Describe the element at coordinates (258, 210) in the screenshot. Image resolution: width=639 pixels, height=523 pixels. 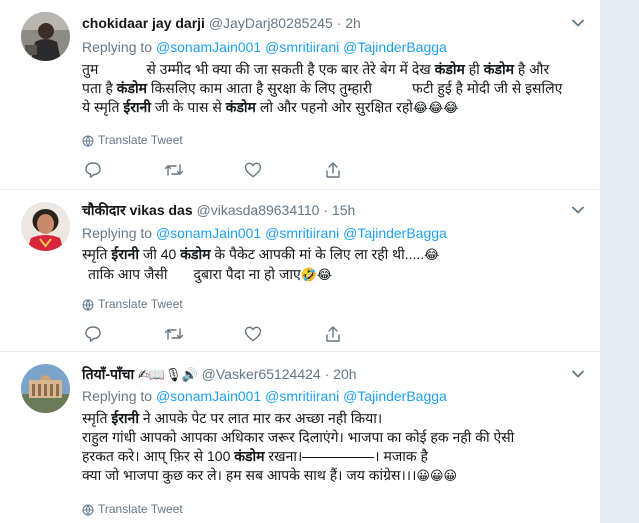
I see `user-handle: @vikasda89634110` at that location.